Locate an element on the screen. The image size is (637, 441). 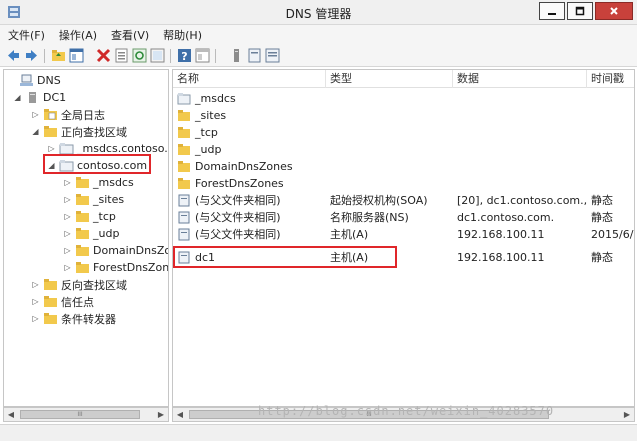
forward-arrow-icon is located at coordinates (31, 55).